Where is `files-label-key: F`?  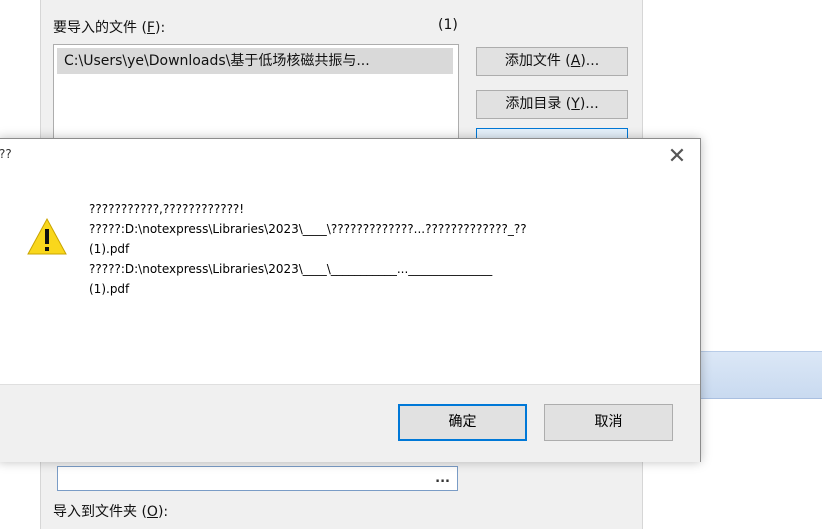 files-label-key: F is located at coordinates (150, 28).